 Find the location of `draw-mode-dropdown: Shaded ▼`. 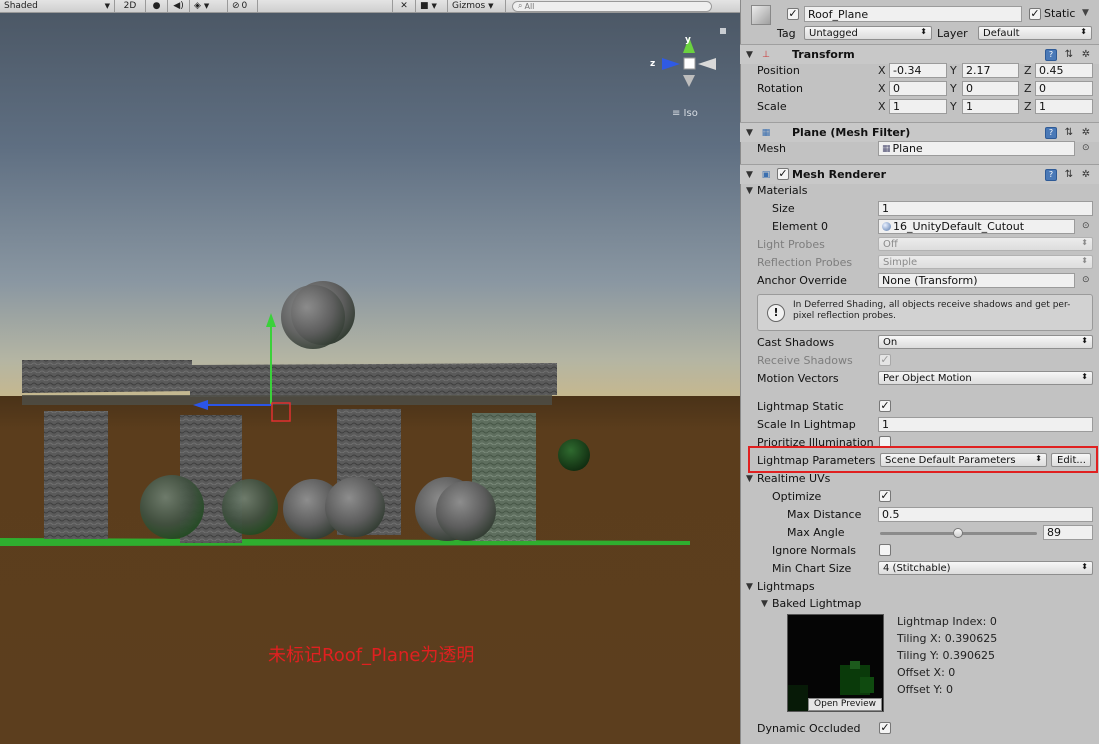

draw-mode-dropdown: Shaded ▼ is located at coordinates (57, 6).